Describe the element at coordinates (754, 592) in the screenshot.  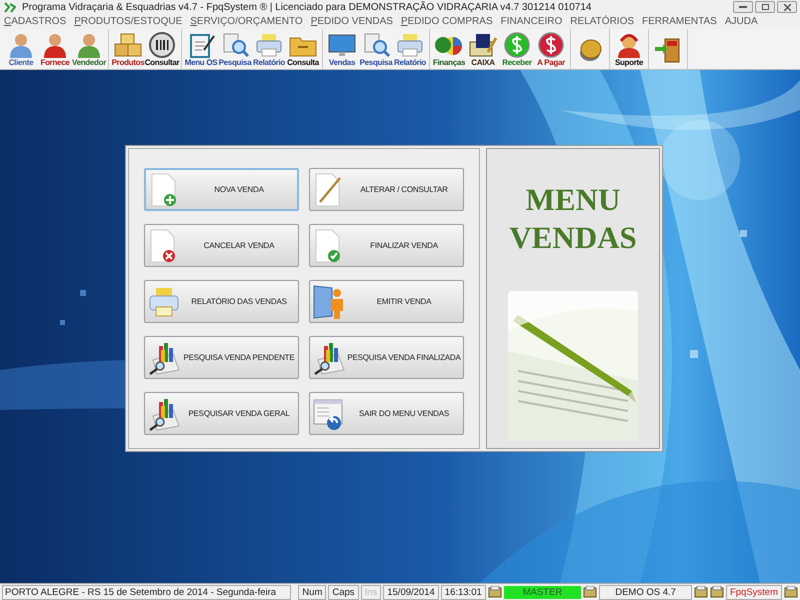
I see `status-brand: FpqSystem` at that location.